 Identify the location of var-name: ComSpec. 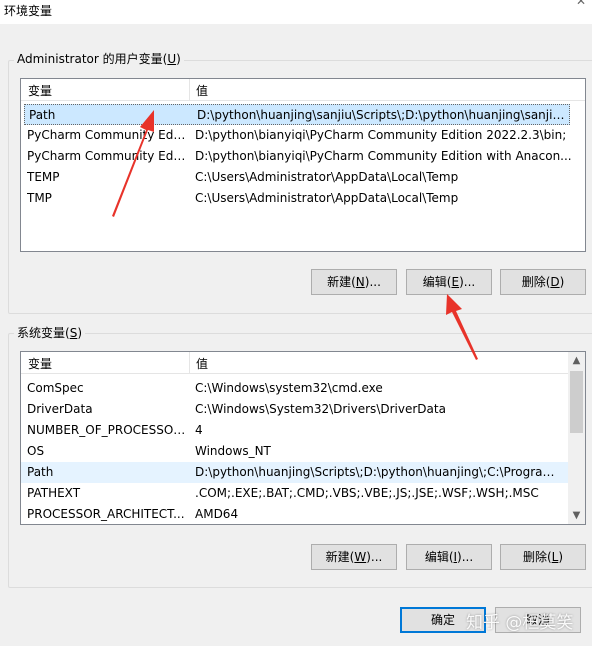
(55, 388).